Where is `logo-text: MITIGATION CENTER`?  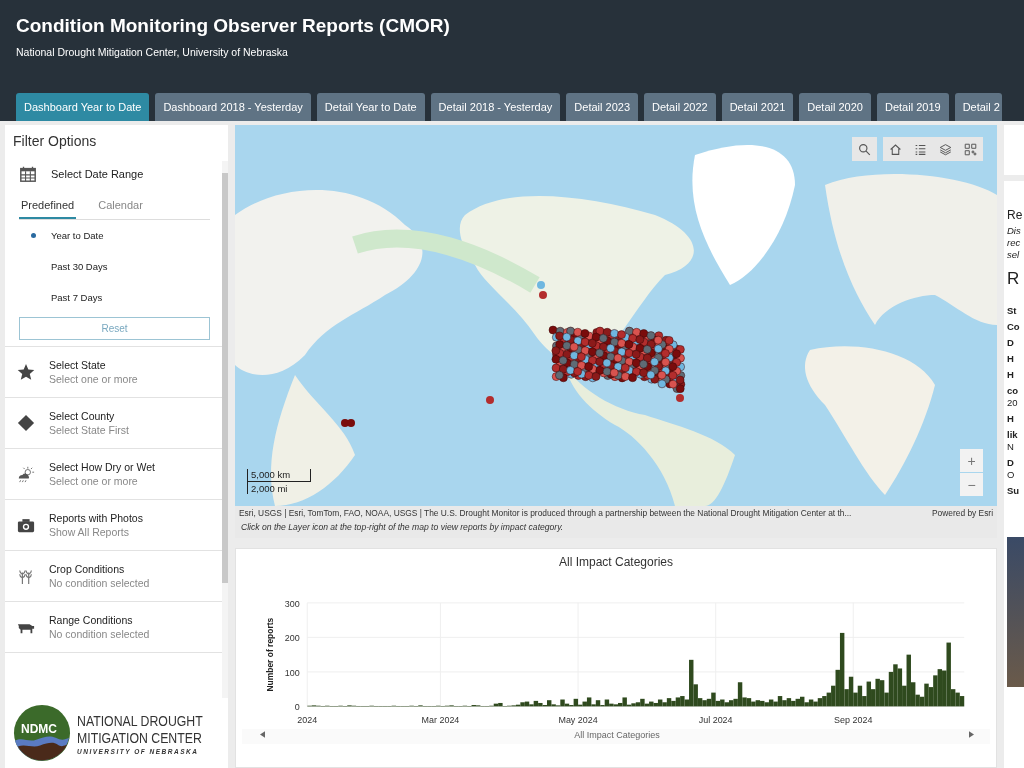 logo-text: MITIGATION CENTER is located at coordinates (140, 737).